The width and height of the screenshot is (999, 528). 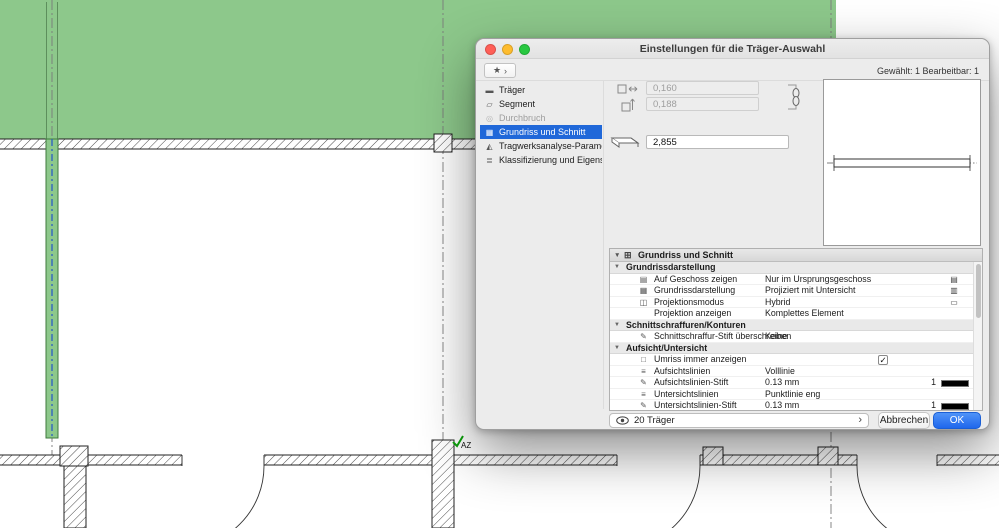 I want to click on sidebar-divider, so click(x=603, y=244).